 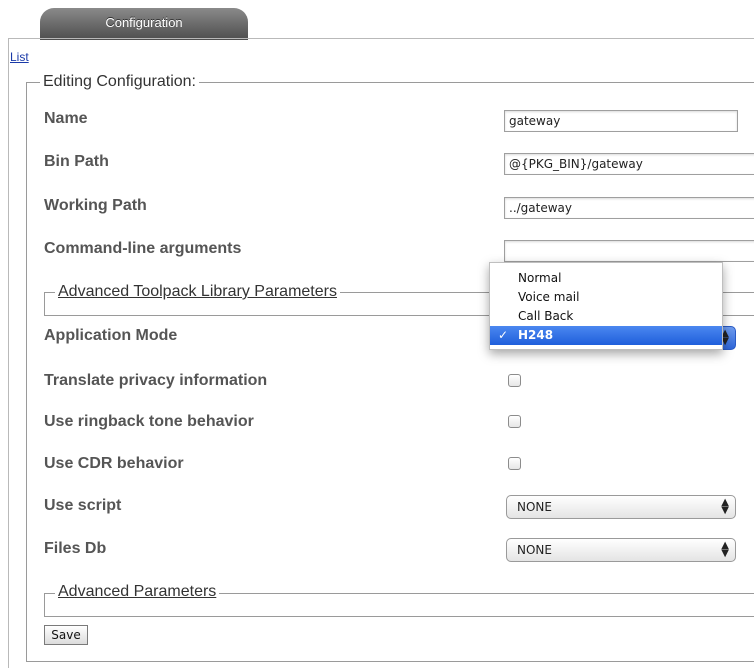 What do you see at coordinates (629, 164) in the screenshot?
I see `bin-path-field: @{PKG_BIN}/gateway` at bounding box center [629, 164].